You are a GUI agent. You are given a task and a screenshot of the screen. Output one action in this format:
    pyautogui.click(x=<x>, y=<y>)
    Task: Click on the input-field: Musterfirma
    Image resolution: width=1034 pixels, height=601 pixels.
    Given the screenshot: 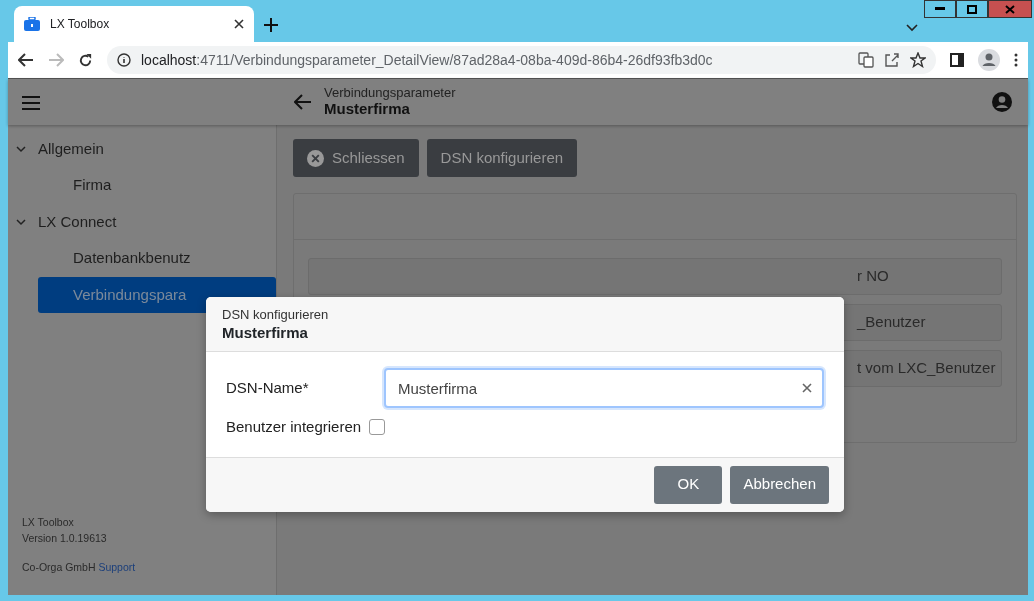 What is the action you would take?
    pyautogui.click(x=604, y=388)
    